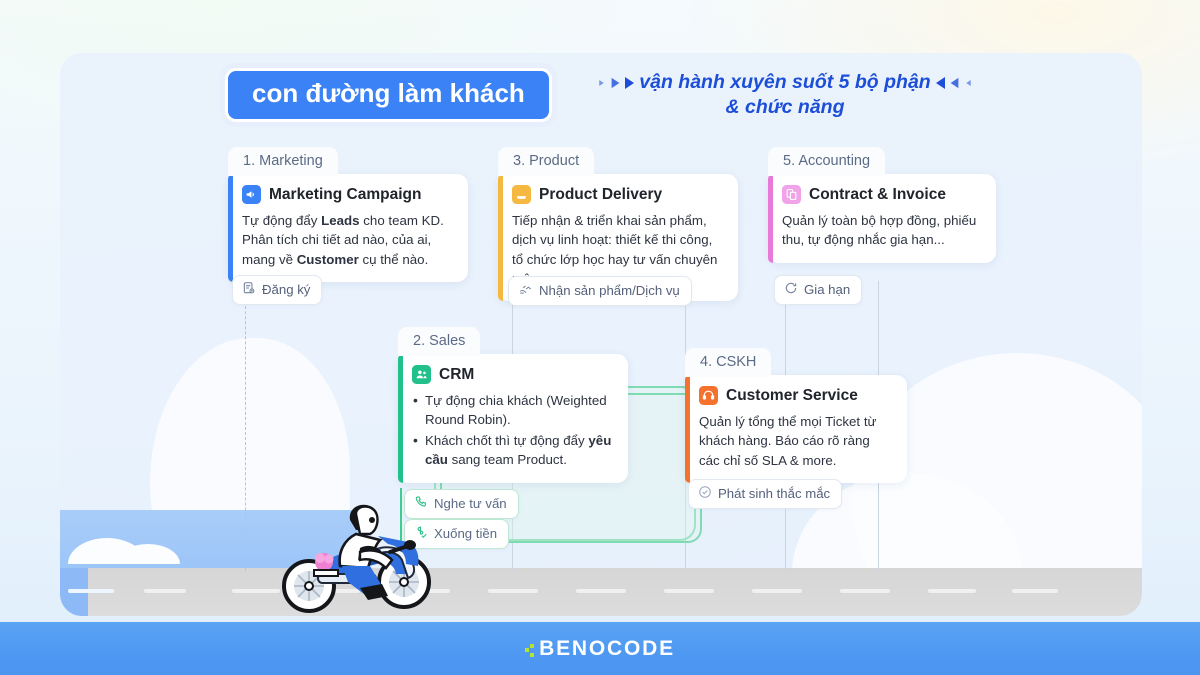 This screenshot has width=1200, height=675. I want to click on page-title-chip: con đường làm khách, so click(388, 95).